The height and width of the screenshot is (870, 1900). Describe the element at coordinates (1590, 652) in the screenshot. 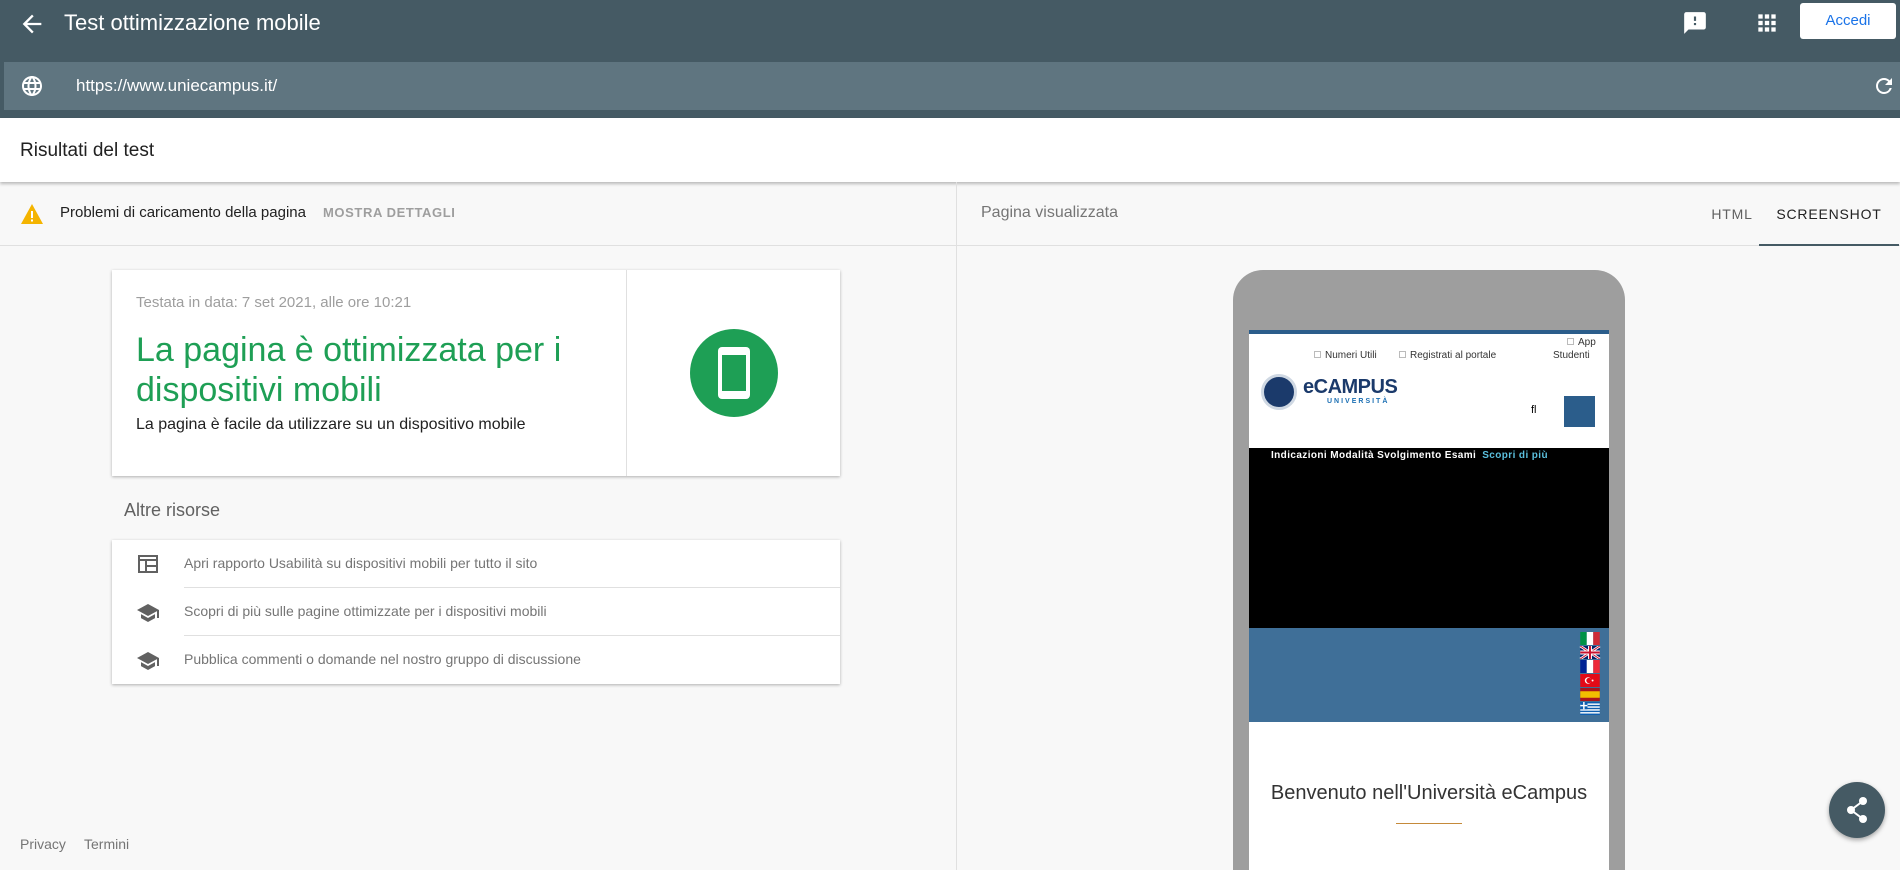

I see `uk-flag-icon` at that location.